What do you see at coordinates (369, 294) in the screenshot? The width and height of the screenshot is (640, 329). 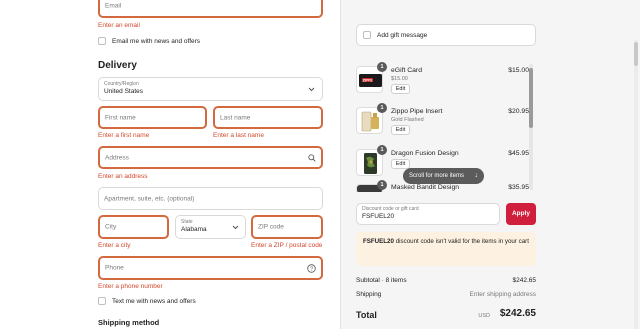 I see `shipping-label: Shipping` at bounding box center [369, 294].